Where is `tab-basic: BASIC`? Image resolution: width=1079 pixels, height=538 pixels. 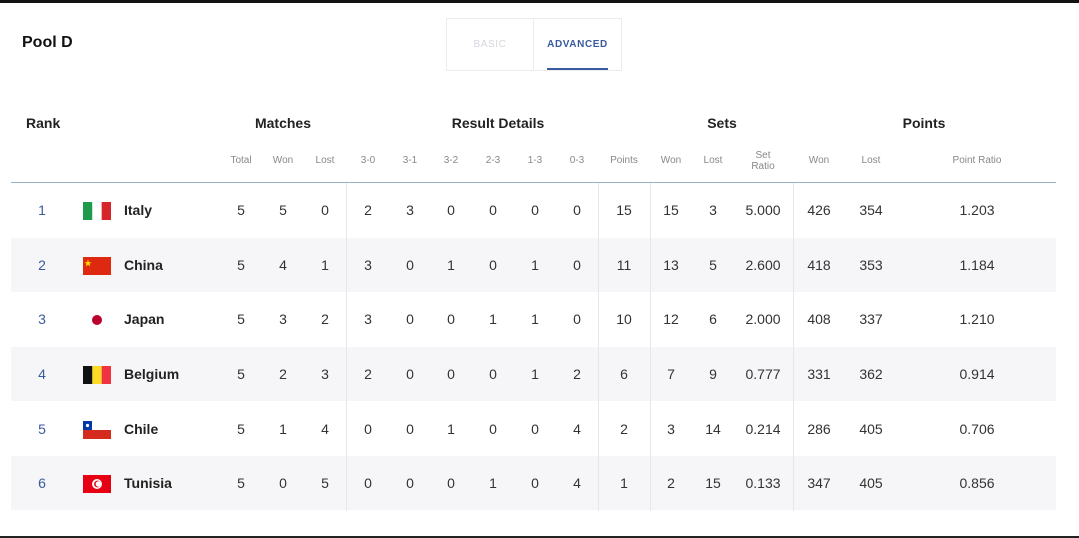 tab-basic: BASIC is located at coordinates (490, 44).